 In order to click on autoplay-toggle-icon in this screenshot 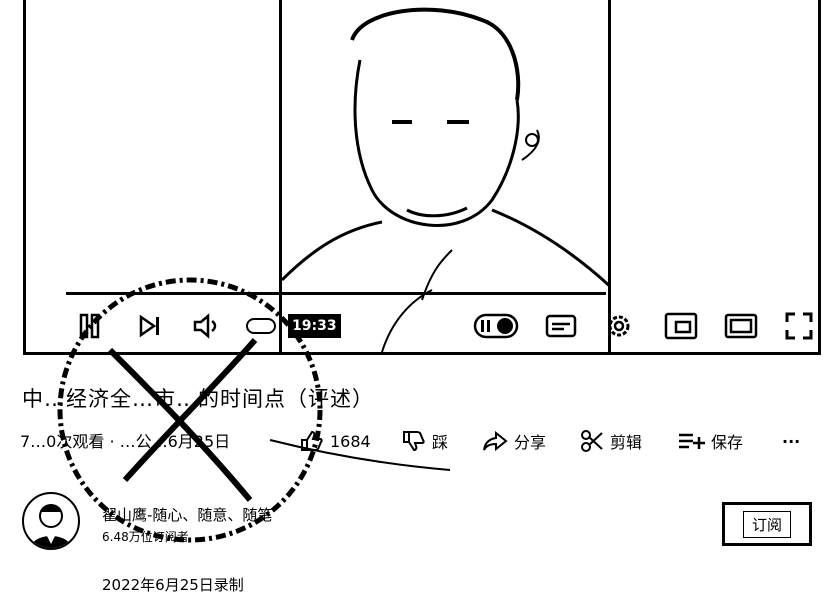, I will do `click(261, 326)`.